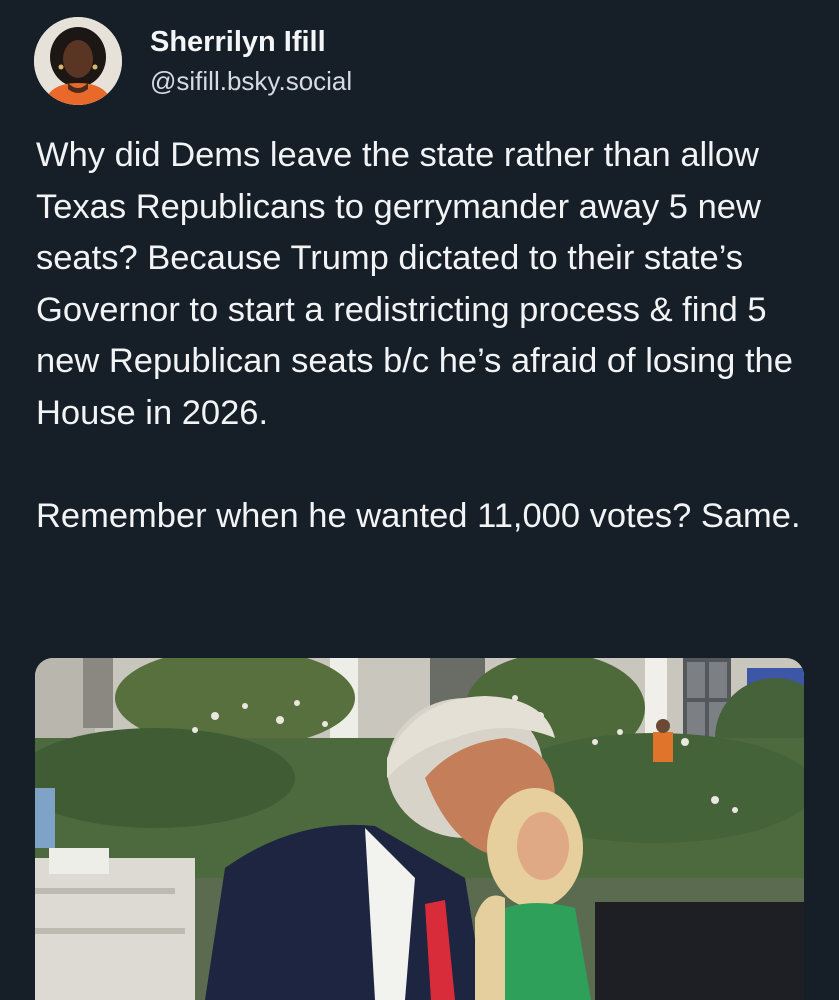 Image resolution: width=839 pixels, height=1000 pixels. What do you see at coordinates (251, 81) in the screenshot?
I see `author-handle: @sifill.bsky.social` at bounding box center [251, 81].